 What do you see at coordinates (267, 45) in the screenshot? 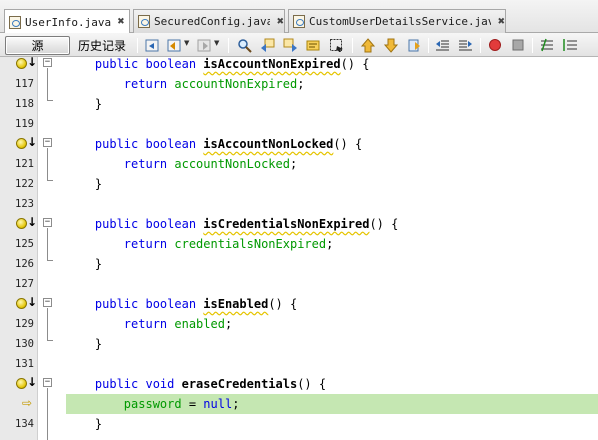
I see `find-previous-button` at bounding box center [267, 45].